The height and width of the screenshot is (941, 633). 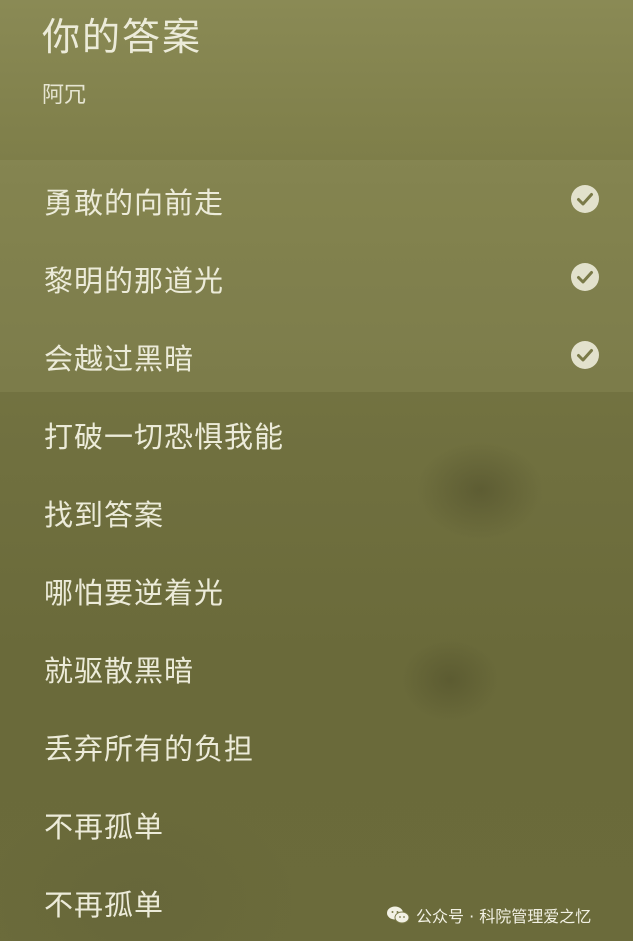 I want to click on lyric-text: 哪怕要逆着光, so click(x=134, y=593).